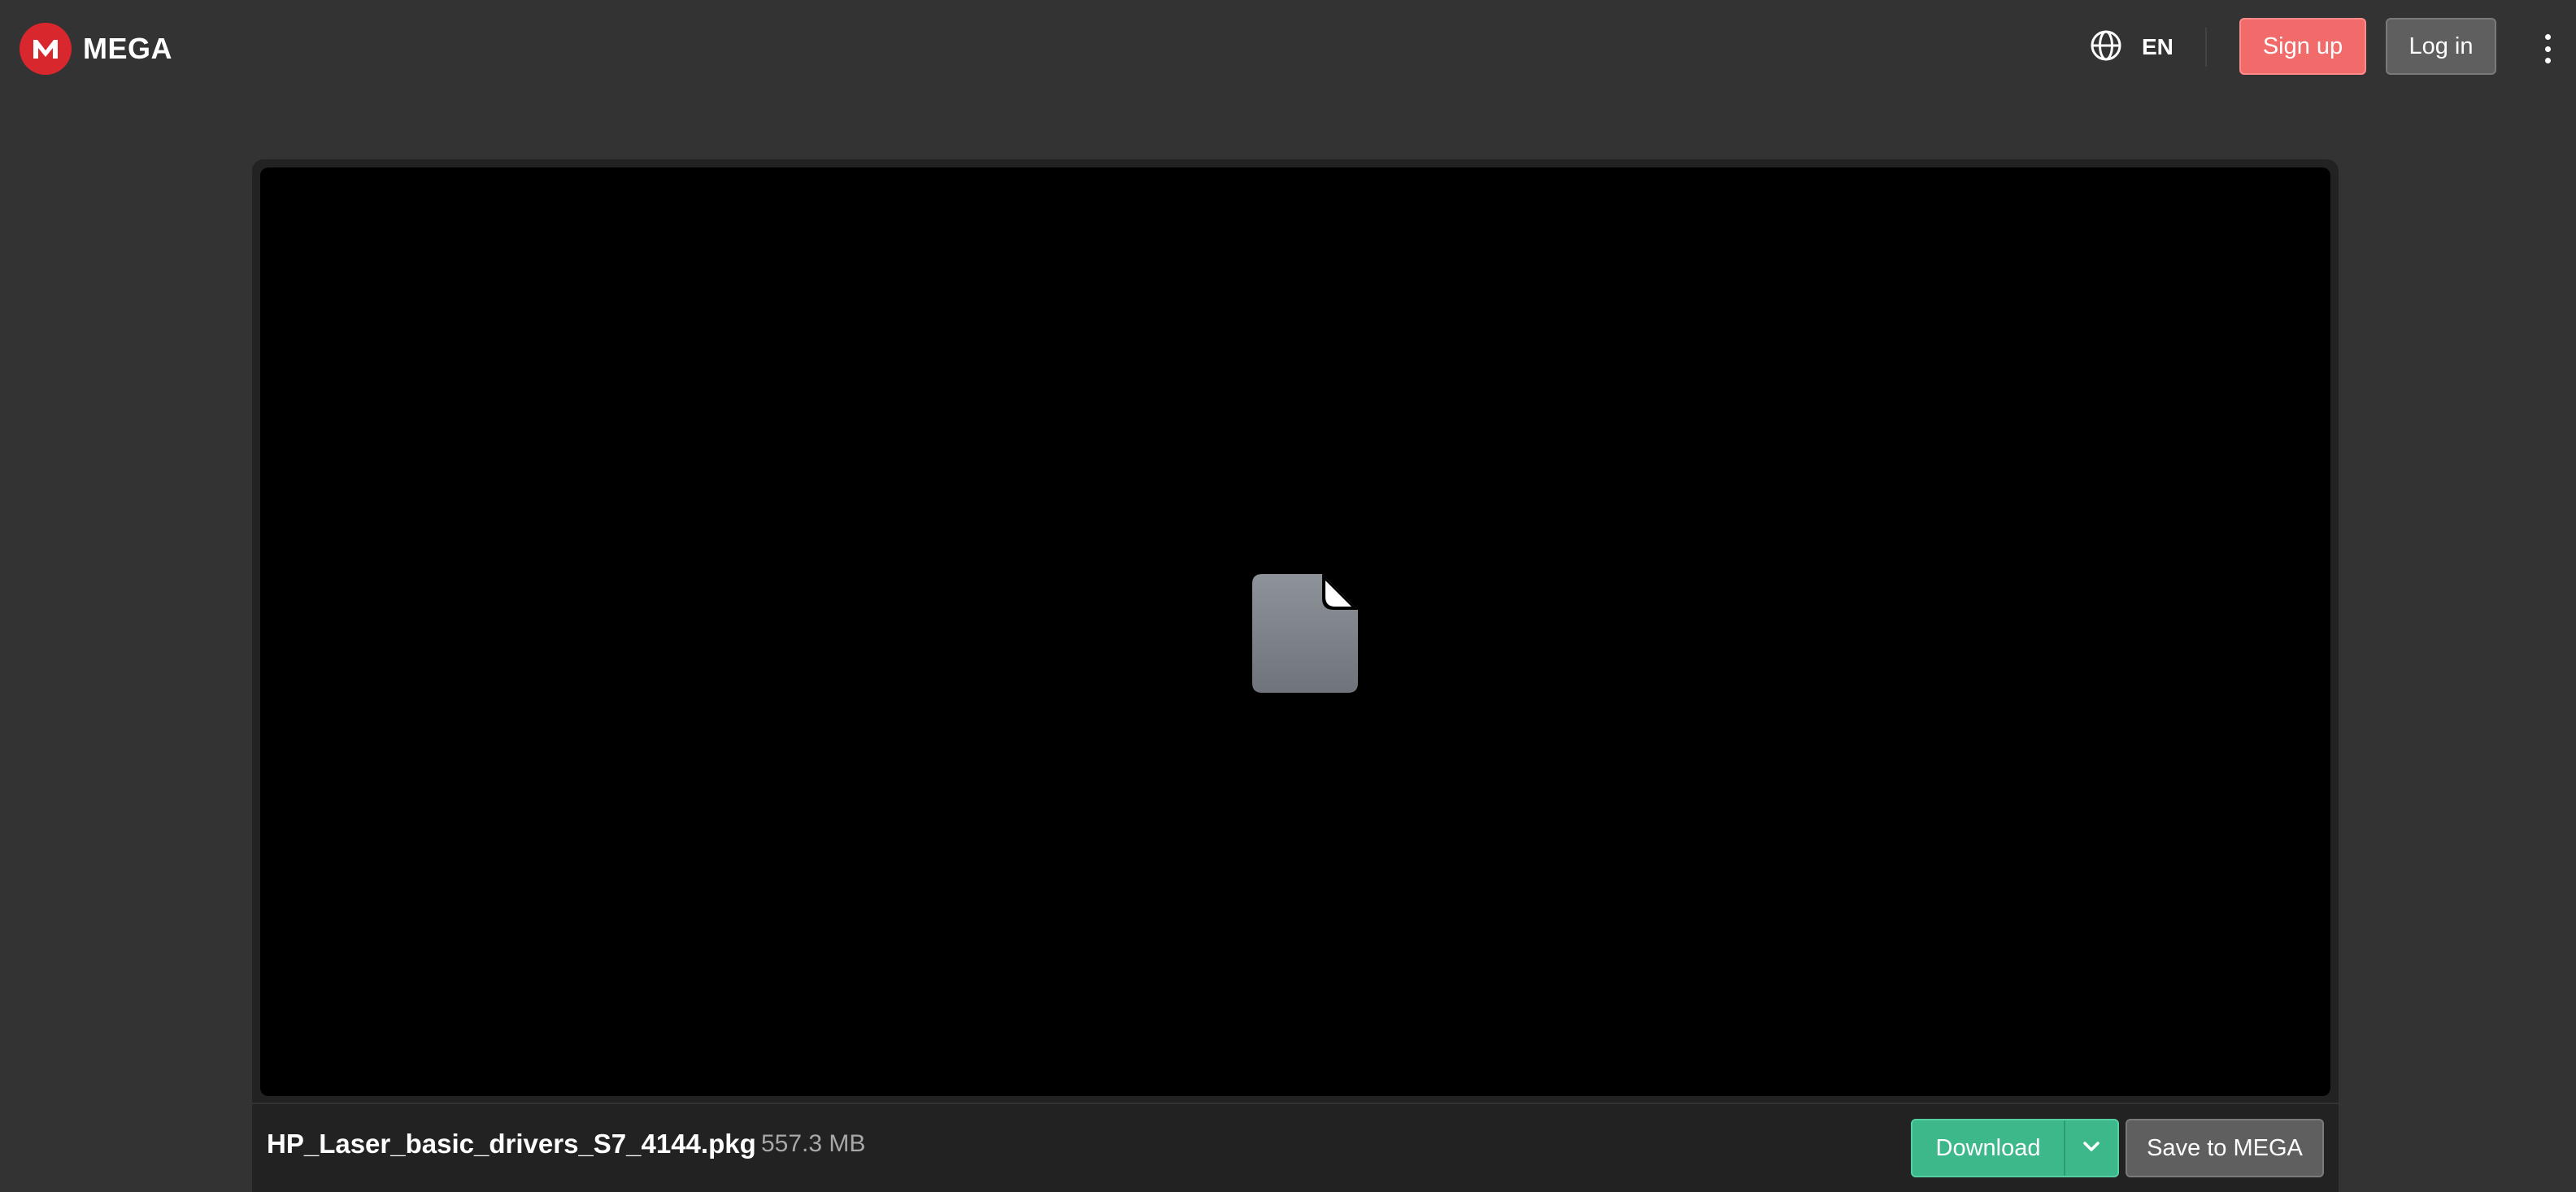  Describe the element at coordinates (2158, 46) in the screenshot. I see `language-label: EN` at that location.